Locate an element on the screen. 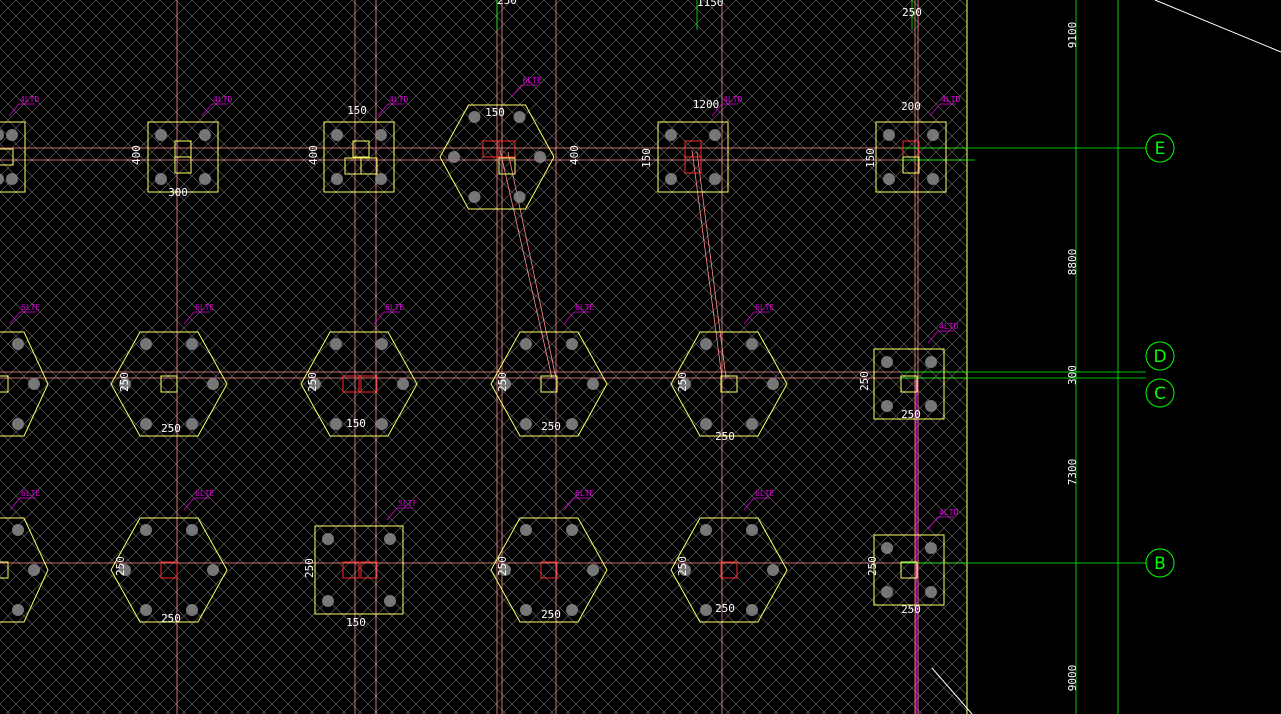 The height and width of the screenshot is (714, 1281). dimension-label: 1200 is located at coordinates (706, 104).